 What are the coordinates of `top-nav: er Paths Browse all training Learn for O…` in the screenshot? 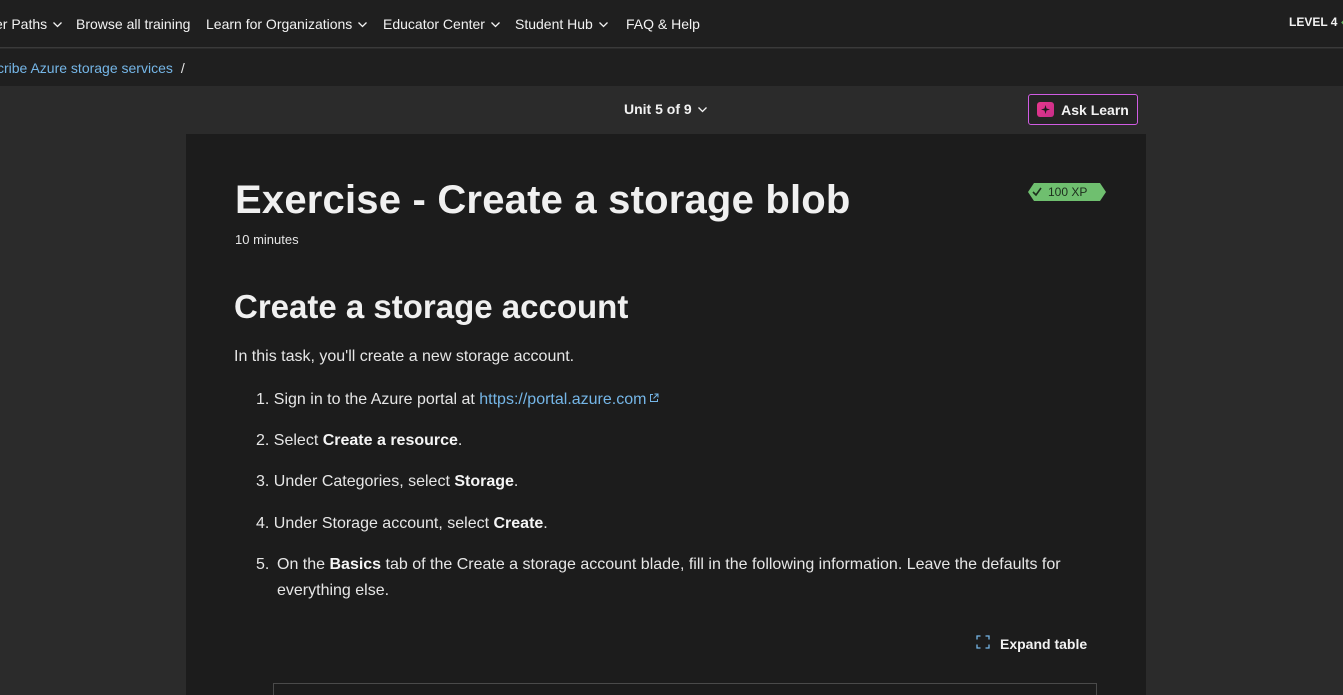 It's located at (671, 24).